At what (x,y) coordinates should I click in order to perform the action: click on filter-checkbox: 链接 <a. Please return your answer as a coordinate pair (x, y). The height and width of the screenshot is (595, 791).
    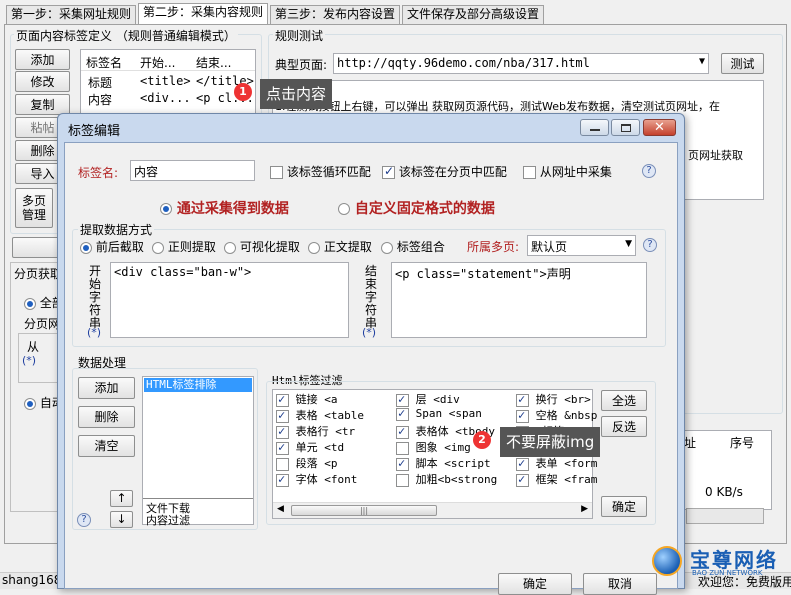
    Looking at the image, I should click on (307, 399).